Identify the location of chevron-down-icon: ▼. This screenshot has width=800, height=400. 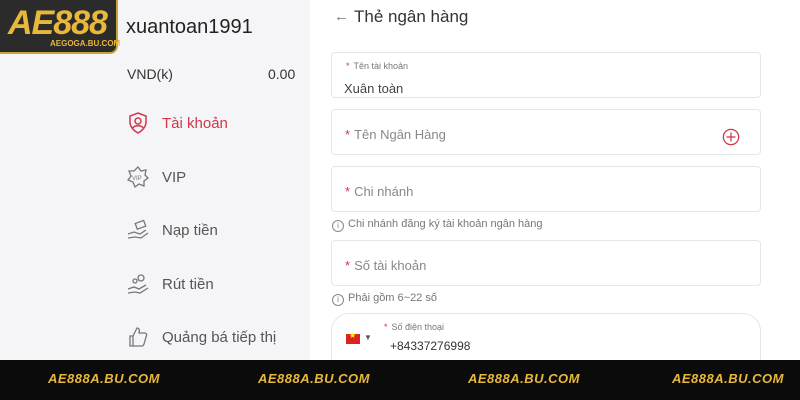
(368, 337).